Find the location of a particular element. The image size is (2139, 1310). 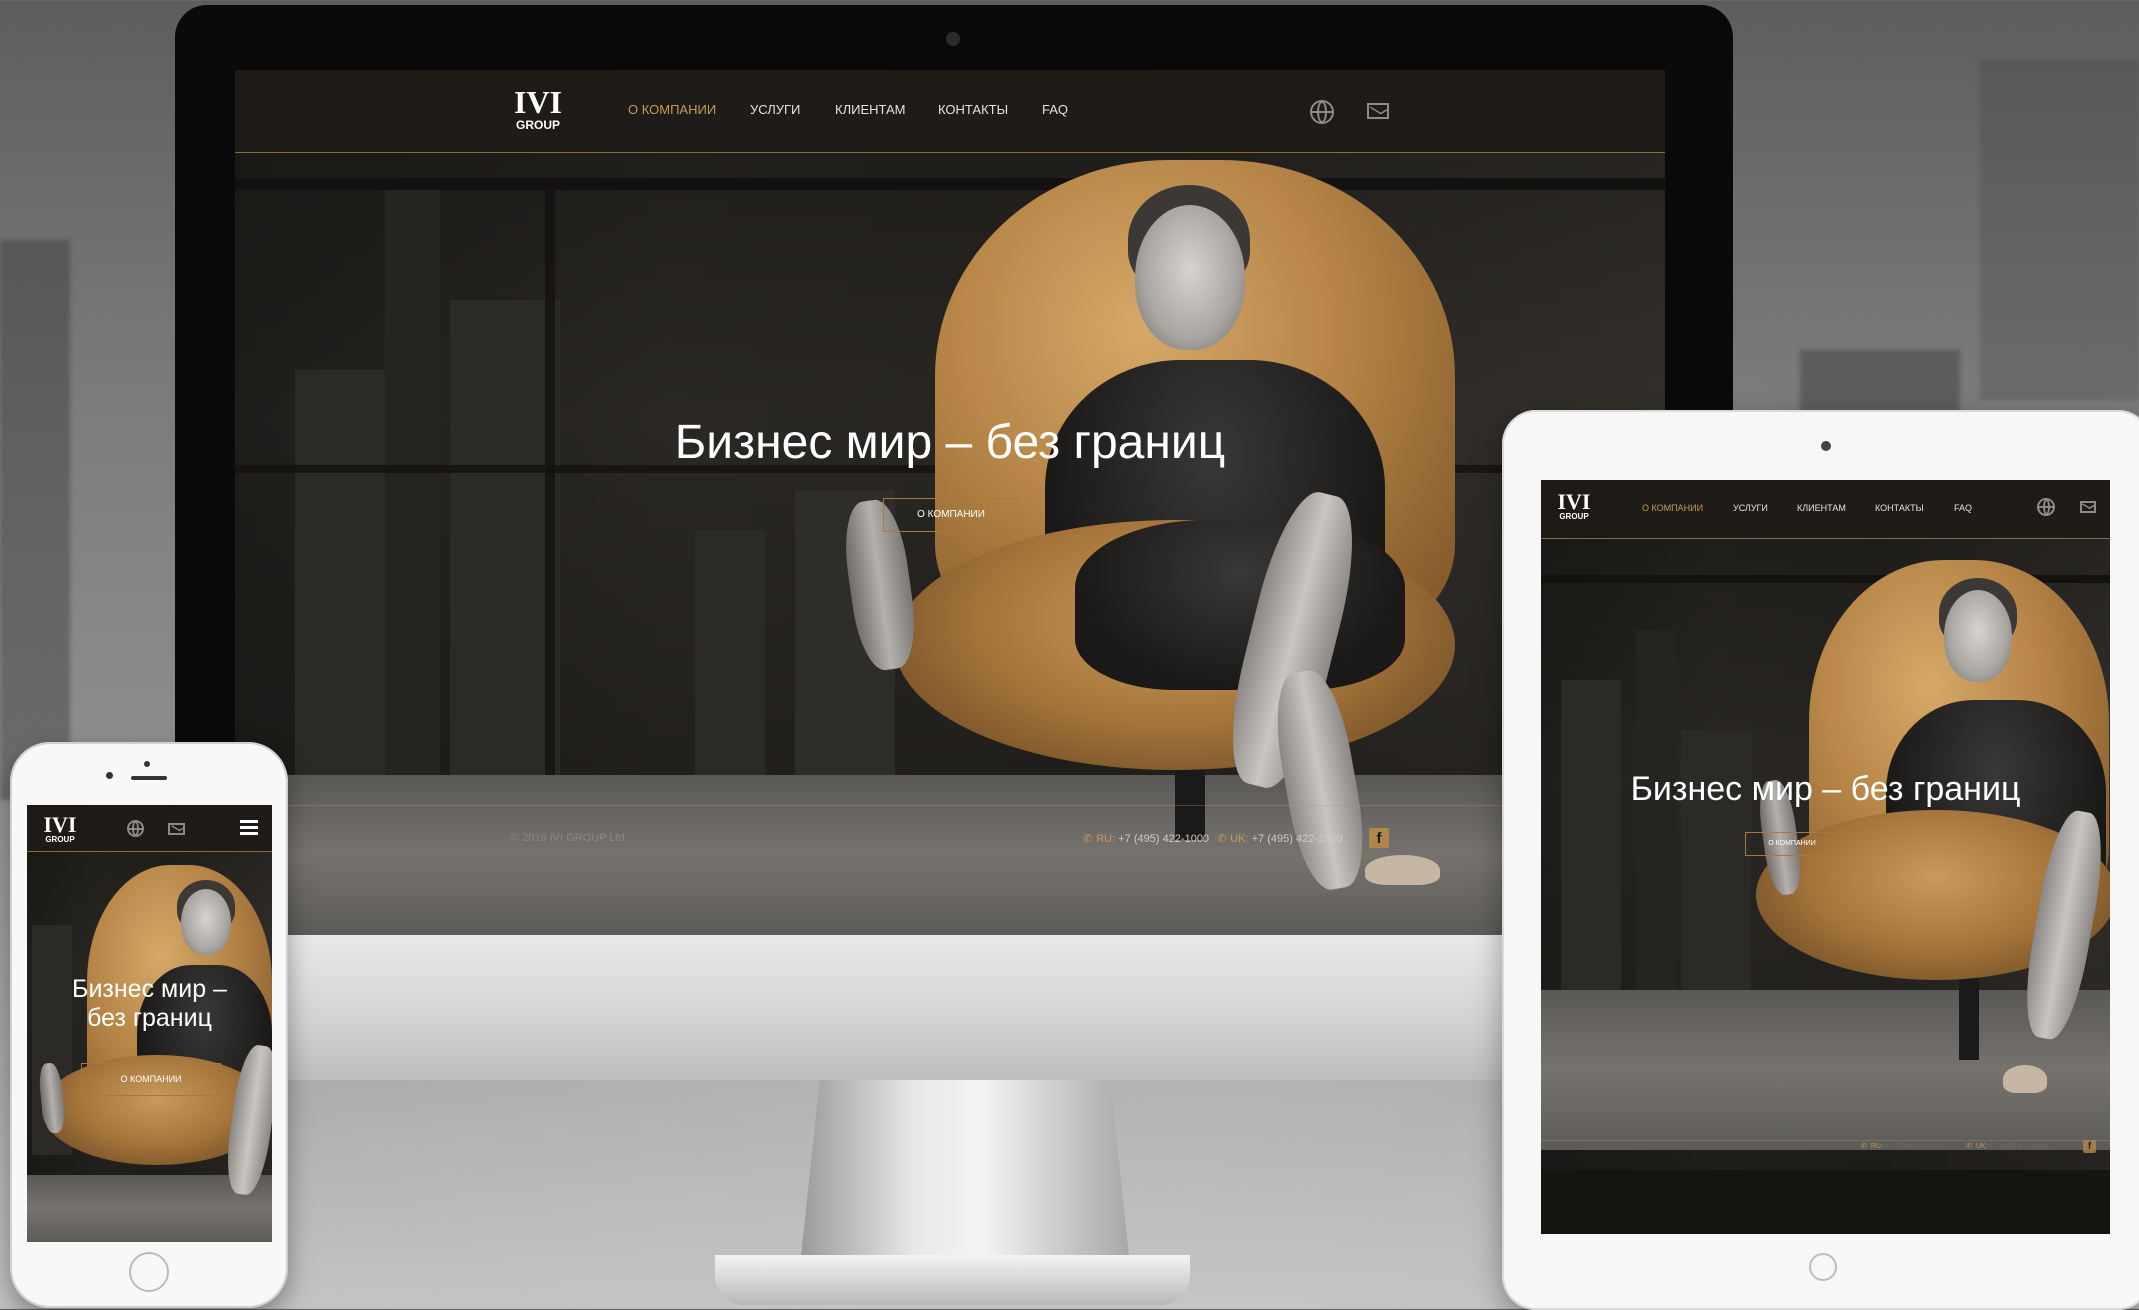

woman-dress-lap is located at coordinates (1240, 605).